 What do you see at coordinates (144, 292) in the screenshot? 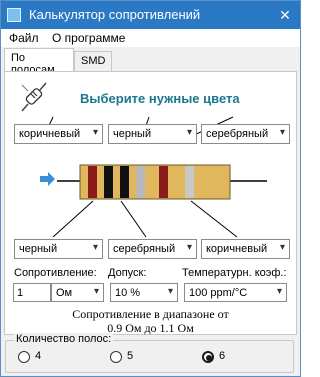
I see `tolerance-select: 10 % ▾` at bounding box center [144, 292].